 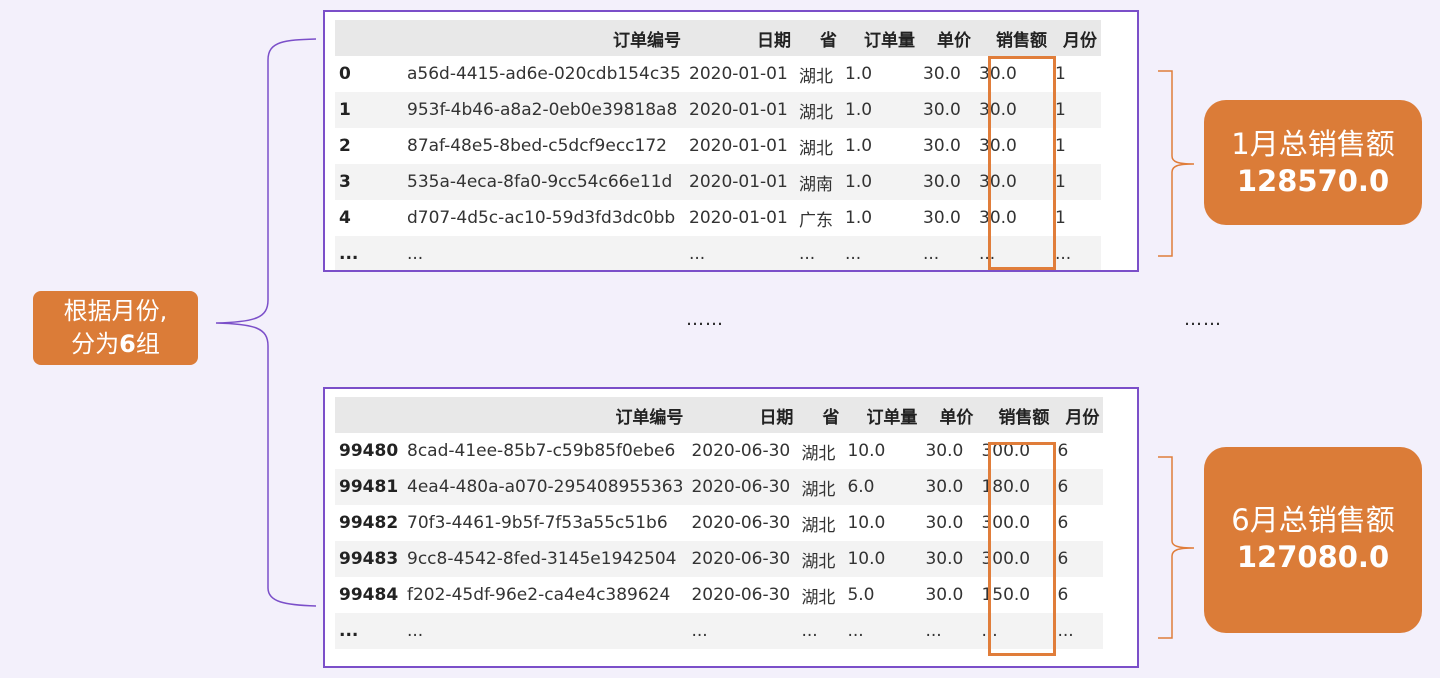 What do you see at coordinates (147, 344) in the screenshot?
I see `group-label-line2-suffix: 组` at bounding box center [147, 344].